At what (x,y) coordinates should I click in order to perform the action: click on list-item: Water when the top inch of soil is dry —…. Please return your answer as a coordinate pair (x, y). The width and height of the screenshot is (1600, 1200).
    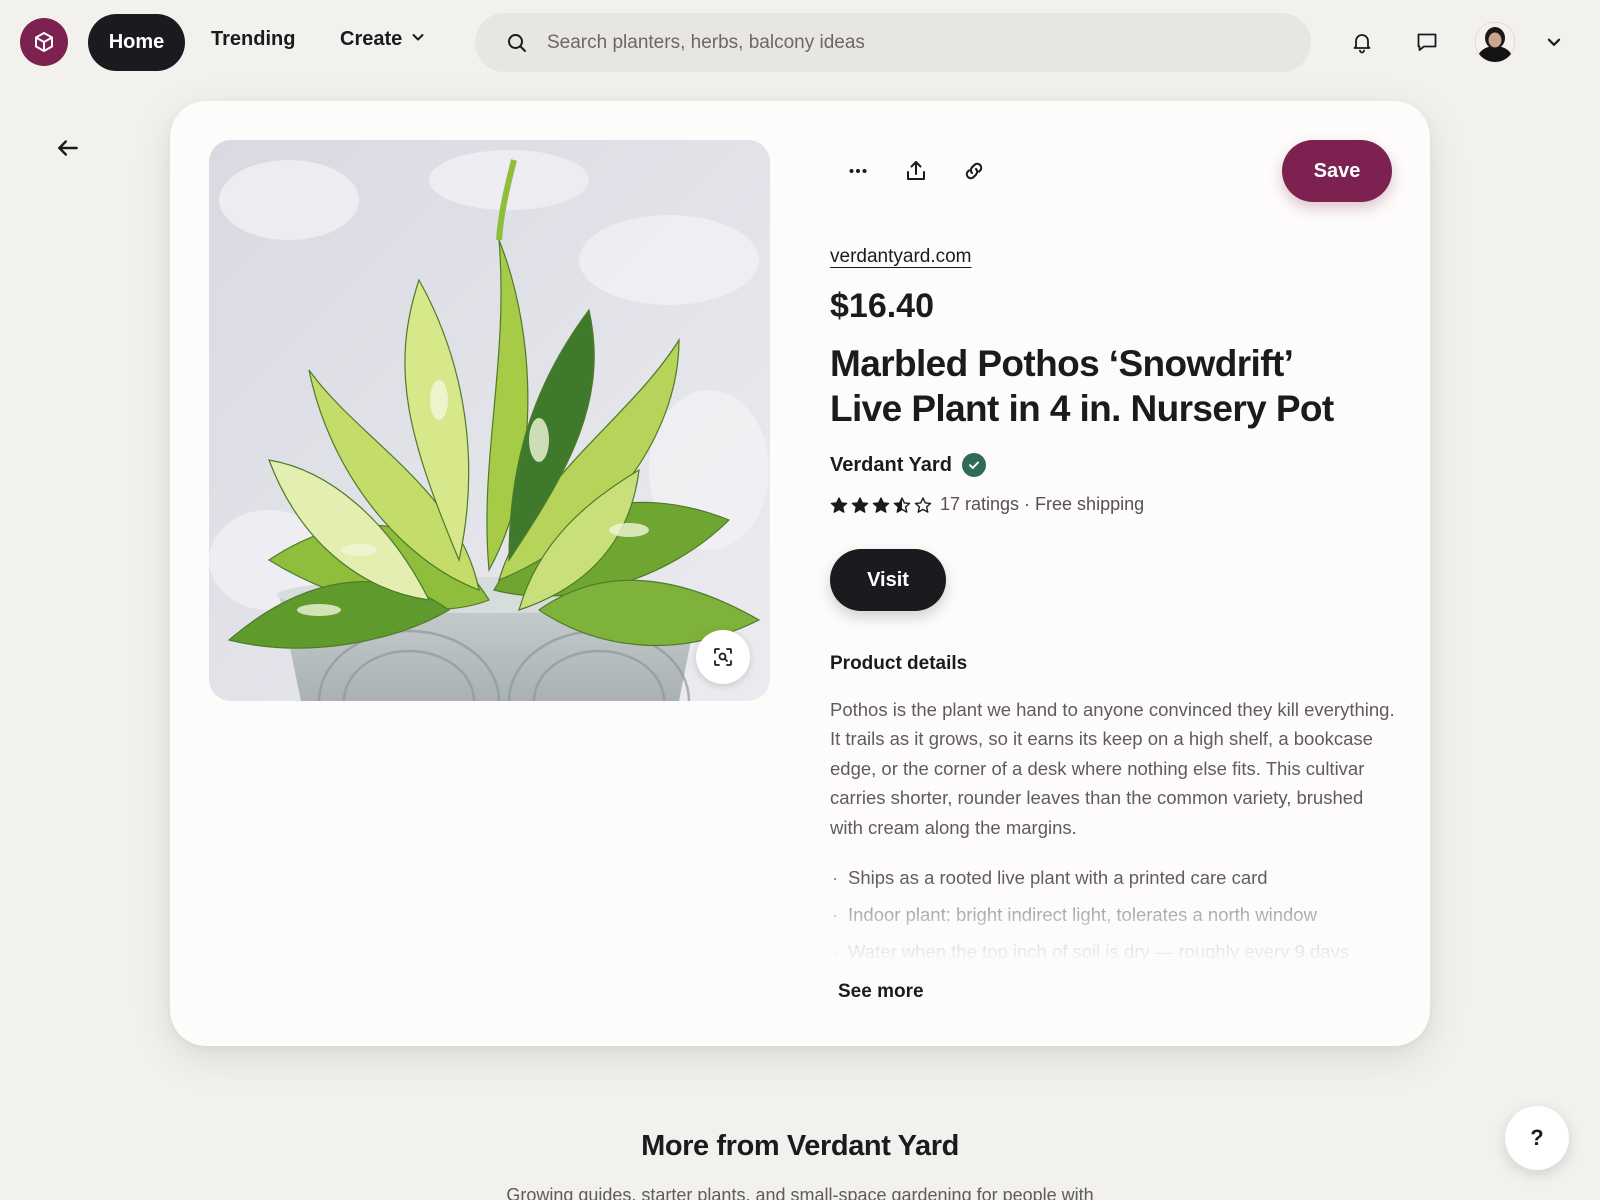
    Looking at the image, I should click on (1112, 946).